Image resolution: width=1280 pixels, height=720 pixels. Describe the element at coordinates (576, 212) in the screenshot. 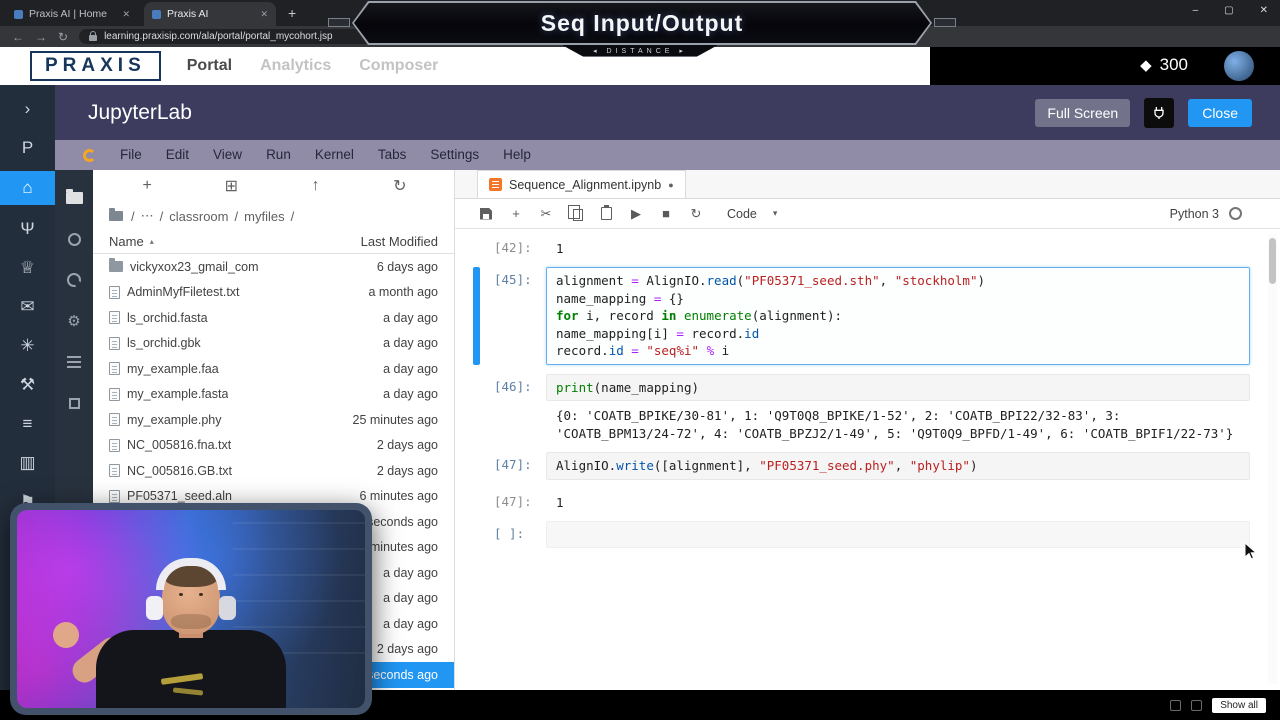

I see `copy-cell-icon` at that location.